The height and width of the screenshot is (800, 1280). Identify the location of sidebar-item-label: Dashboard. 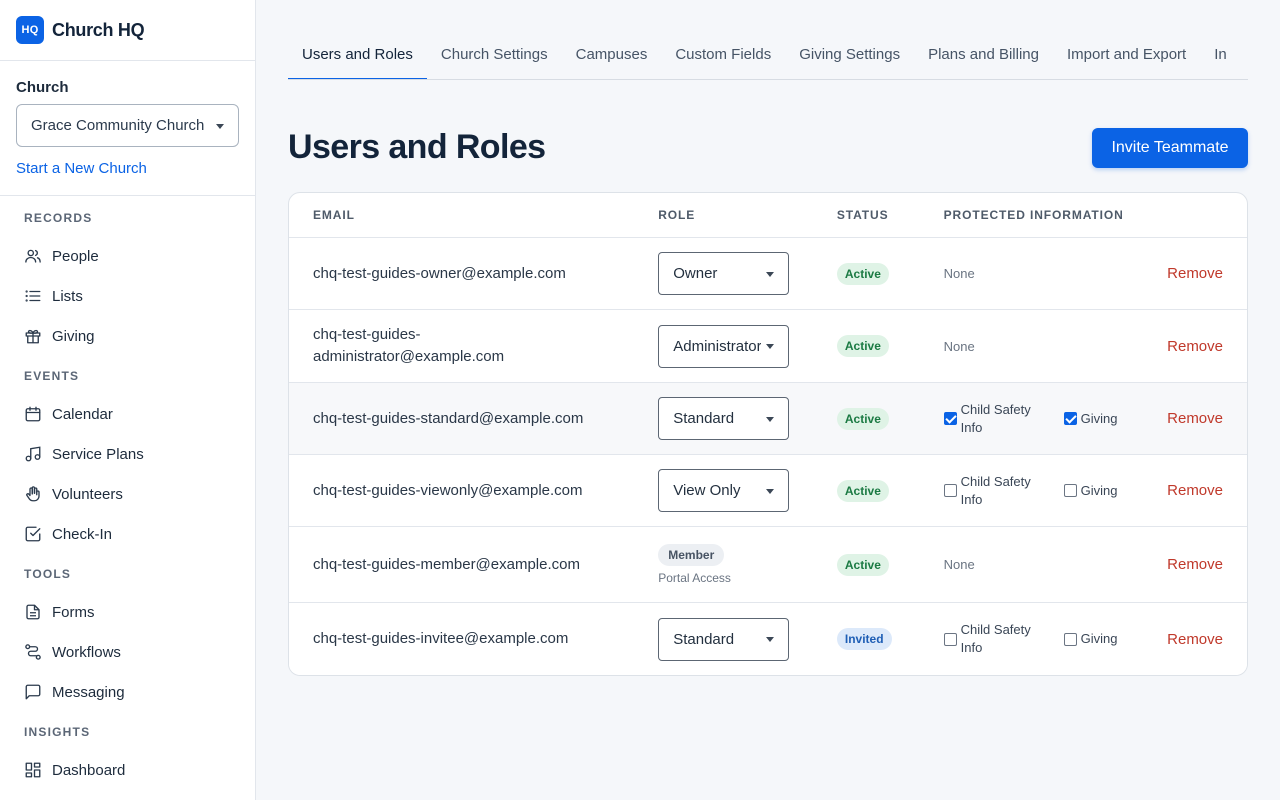
(89, 770).